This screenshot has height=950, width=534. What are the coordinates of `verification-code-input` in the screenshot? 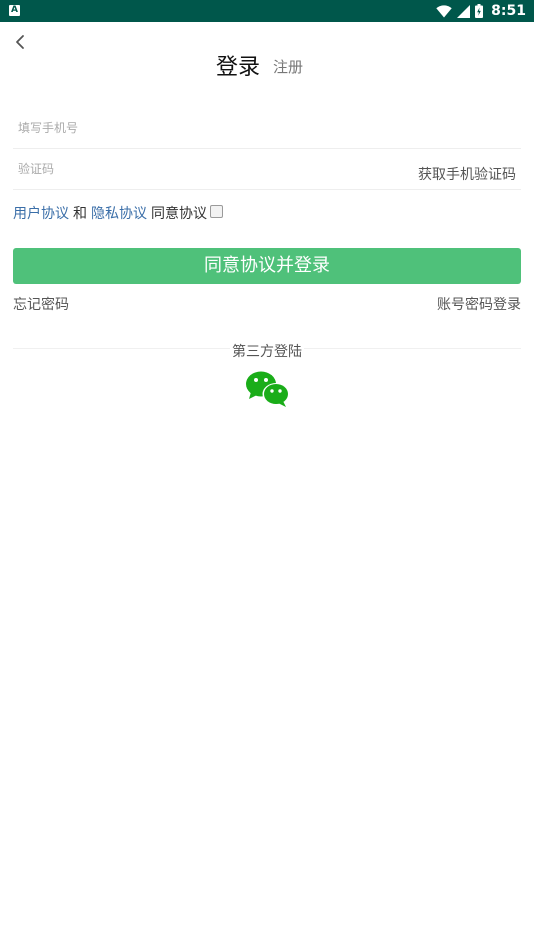 It's located at (185, 169).